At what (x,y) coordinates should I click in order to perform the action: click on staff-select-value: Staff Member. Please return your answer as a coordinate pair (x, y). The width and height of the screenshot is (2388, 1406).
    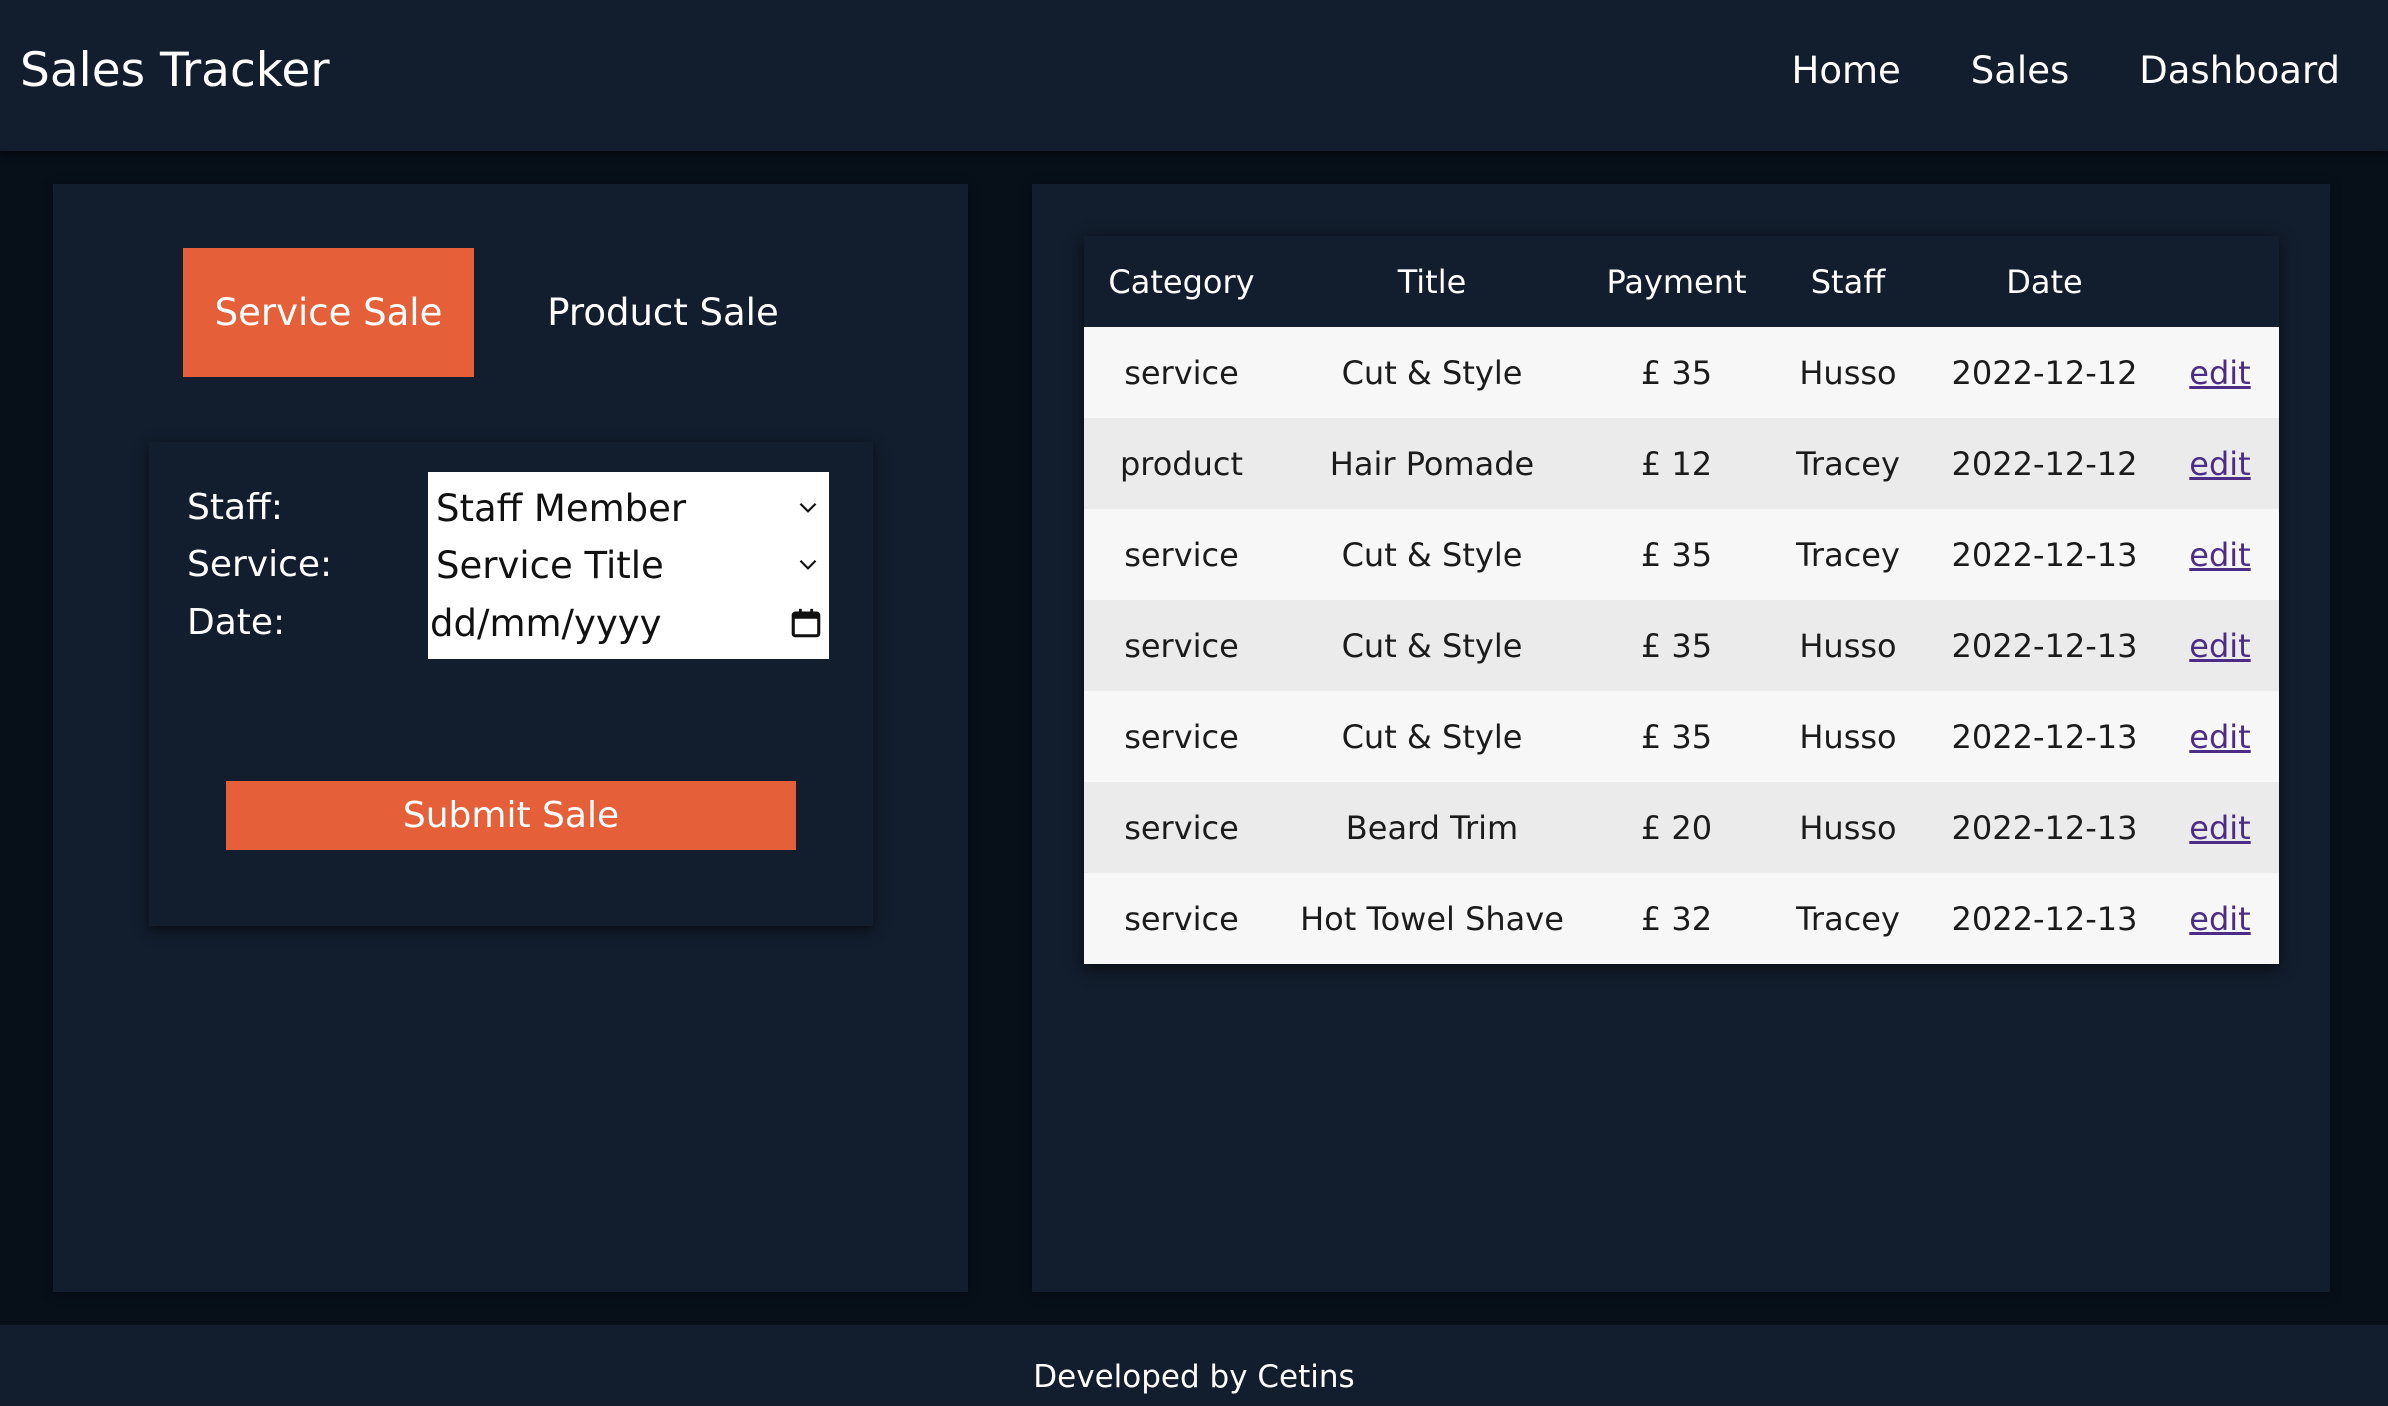
    Looking at the image, I should click on (561, 508).